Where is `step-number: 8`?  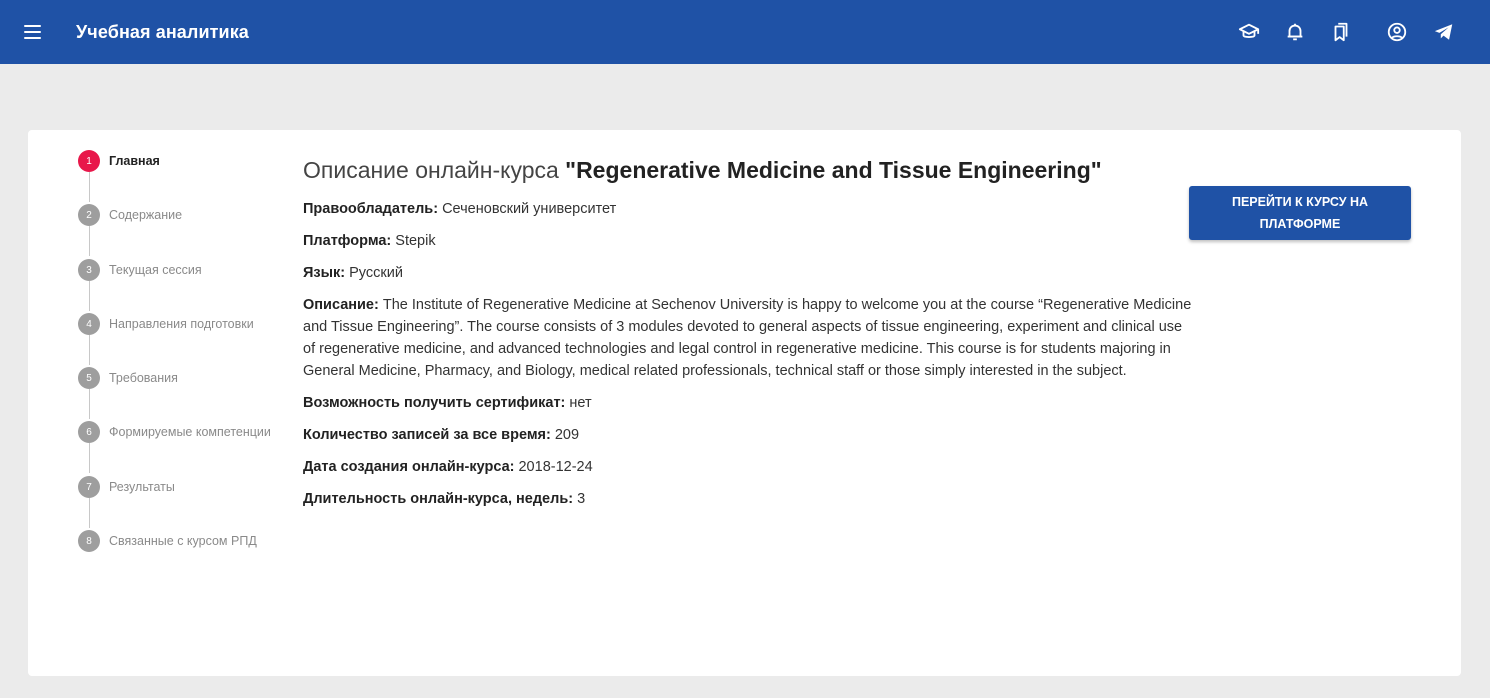
step-number: 8 is located at coordinates (89, 541).